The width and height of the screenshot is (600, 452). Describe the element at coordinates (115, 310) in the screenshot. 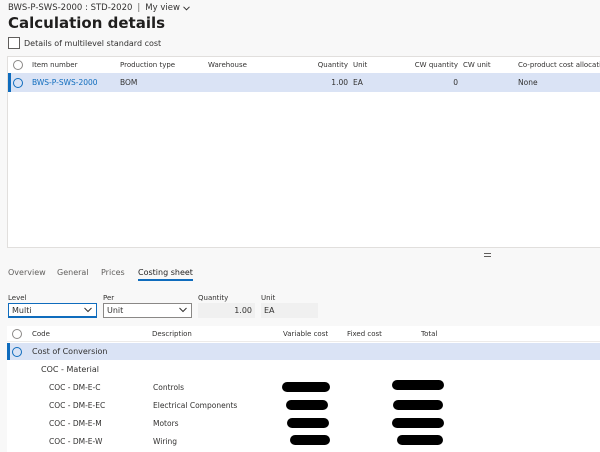

I see `per-value: Unit` at that location.